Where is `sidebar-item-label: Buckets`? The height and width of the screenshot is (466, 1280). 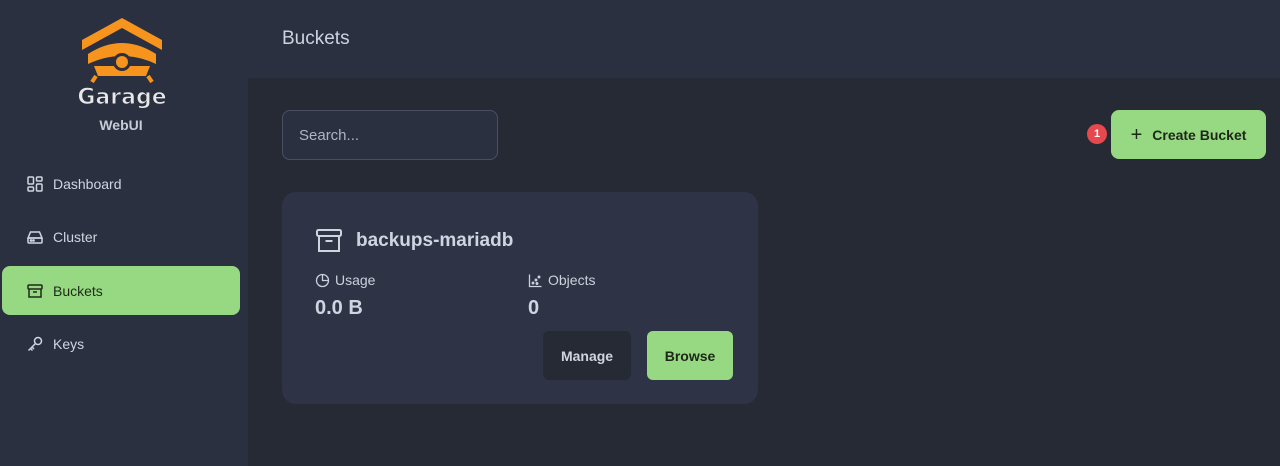
sidebar-item-label: Buckets is located at coordinates (78, 290).